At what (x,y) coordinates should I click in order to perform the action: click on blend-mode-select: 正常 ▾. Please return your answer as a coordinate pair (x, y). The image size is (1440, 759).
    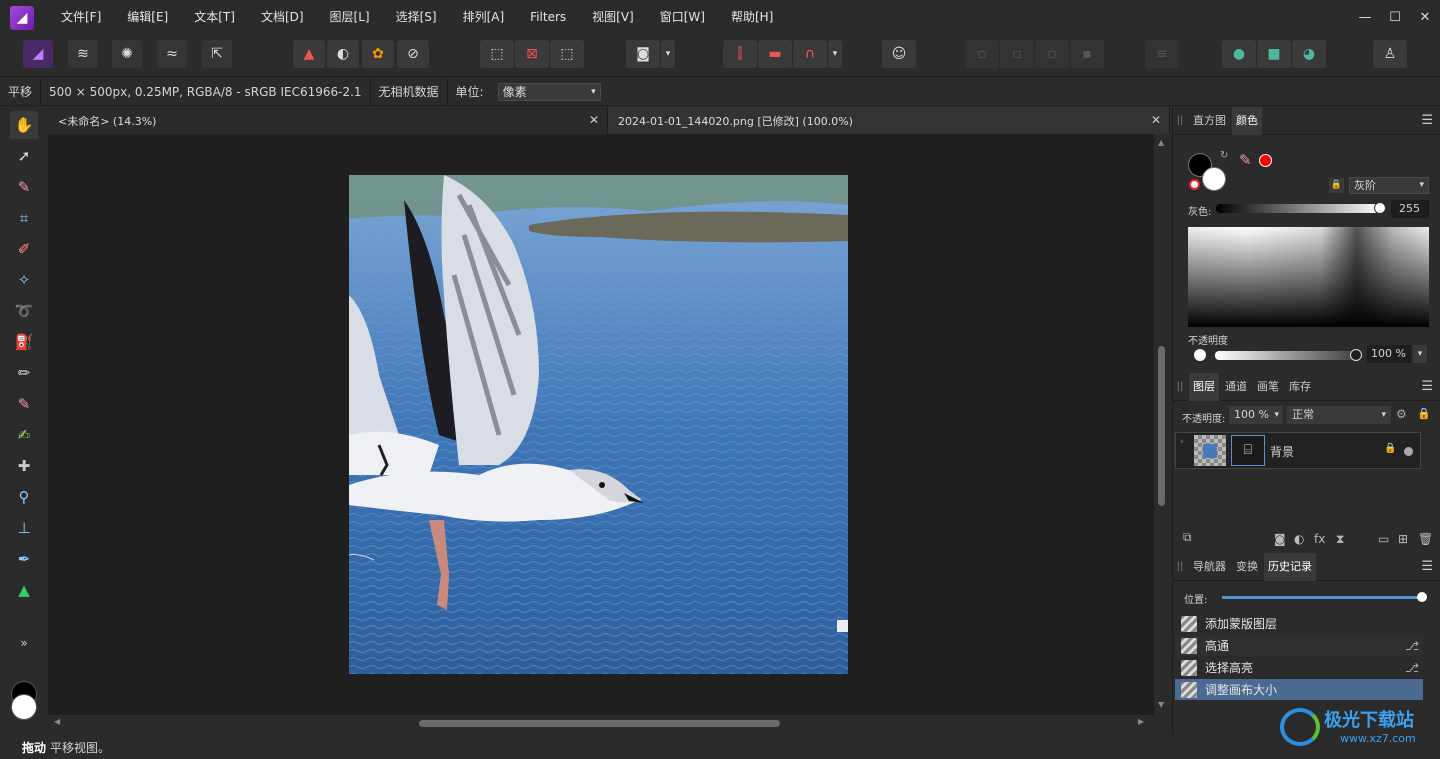
    Looking at the image, I should click on (1339, 415).